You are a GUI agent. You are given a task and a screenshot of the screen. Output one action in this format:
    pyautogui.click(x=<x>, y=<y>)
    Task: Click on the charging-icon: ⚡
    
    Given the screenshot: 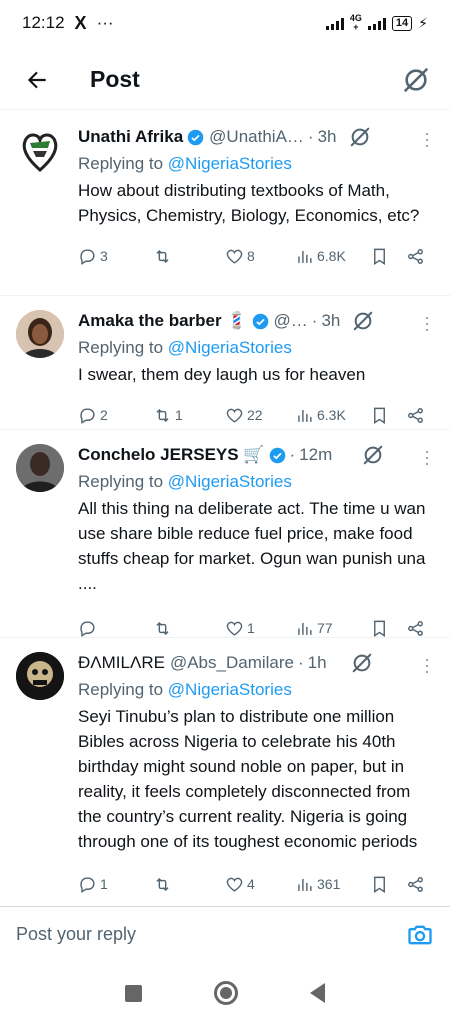 What is the action you would take?
    pyautogui.click(x=423, y=22)
    